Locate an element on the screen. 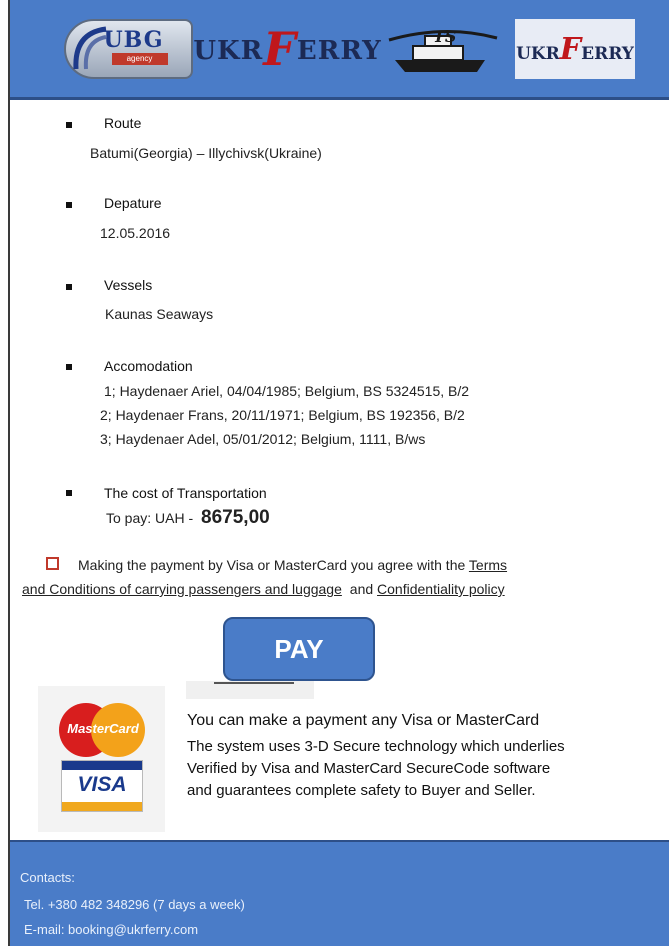 The image size is (669, 946). ukrferry-logo-part-a: UKR is located at coordinates (228, 51).